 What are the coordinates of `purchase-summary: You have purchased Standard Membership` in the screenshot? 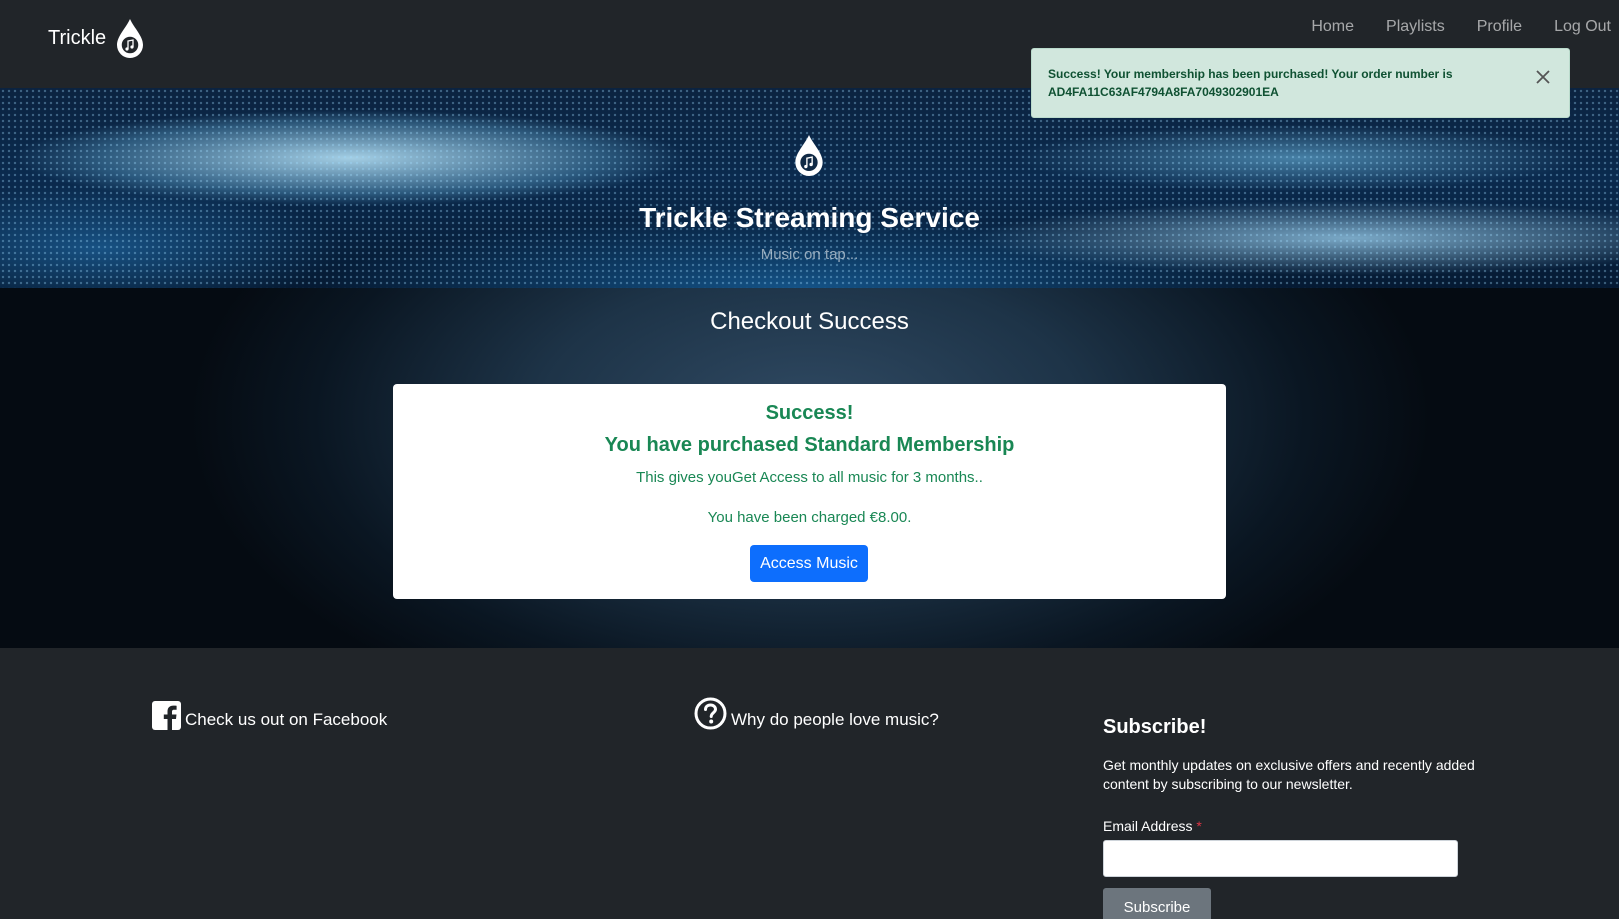 It's located at (809, 445).